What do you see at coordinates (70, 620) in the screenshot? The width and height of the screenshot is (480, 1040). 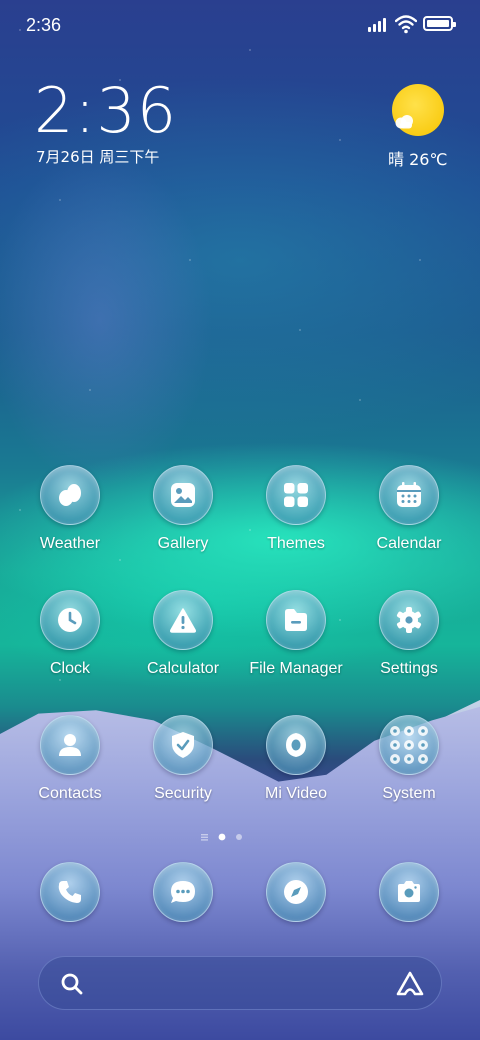 I see `clock-icon` at bounding box center [70, 620].